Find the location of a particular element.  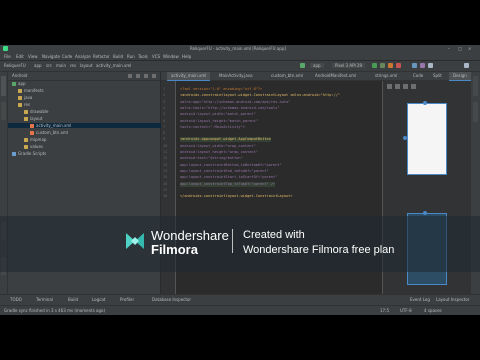

sdk-manager-icon is located at coordinates (430, 65).